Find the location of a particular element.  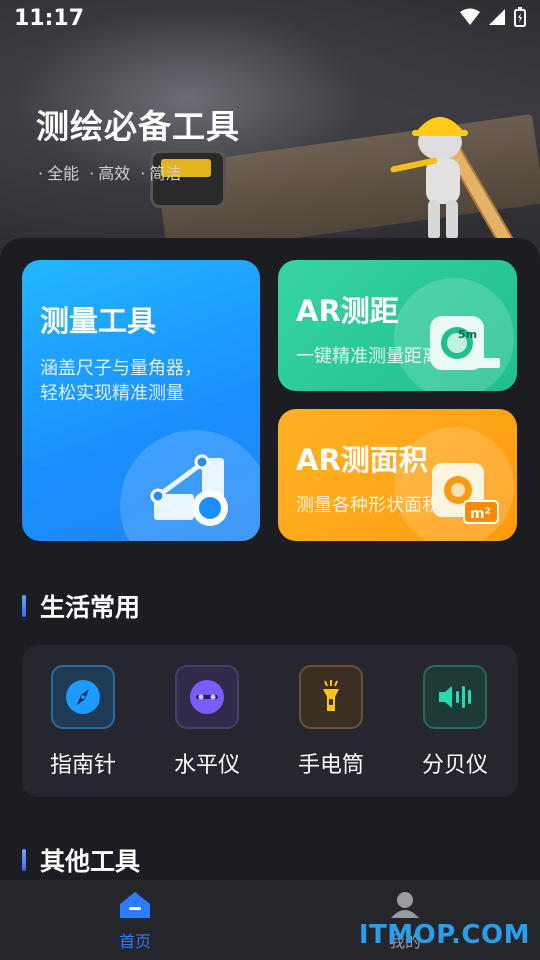

level-icon is located at coordinates (207, 697).